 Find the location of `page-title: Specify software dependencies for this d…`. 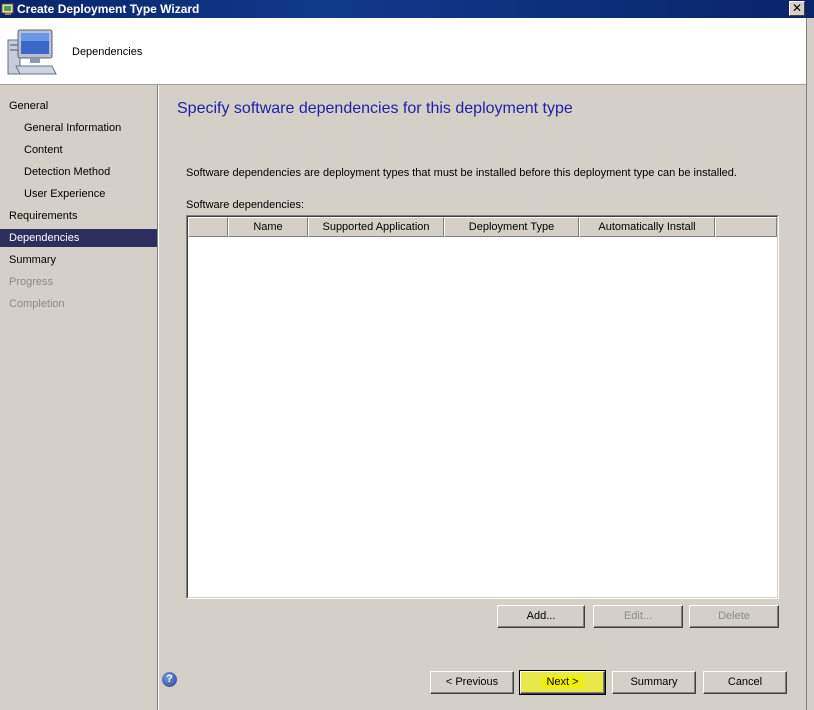

page-title: Specify software dependencies for this d… is located at coordinates (375, 108).